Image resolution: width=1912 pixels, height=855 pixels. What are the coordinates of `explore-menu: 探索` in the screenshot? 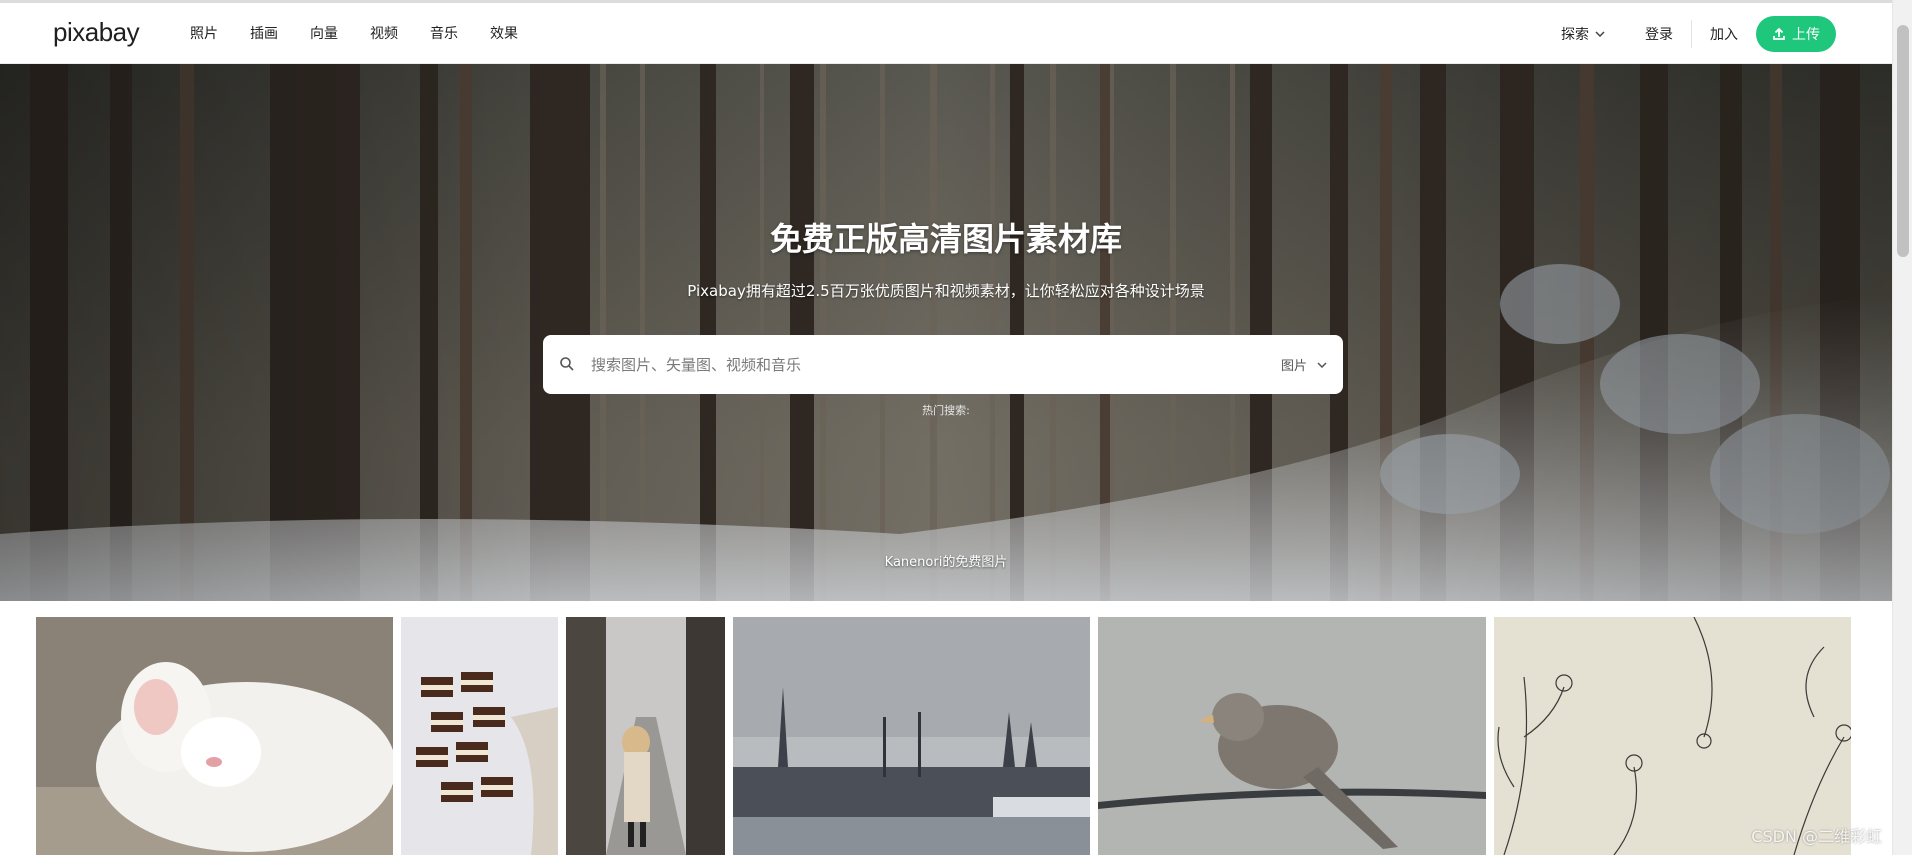 It's located at (1583, 34).